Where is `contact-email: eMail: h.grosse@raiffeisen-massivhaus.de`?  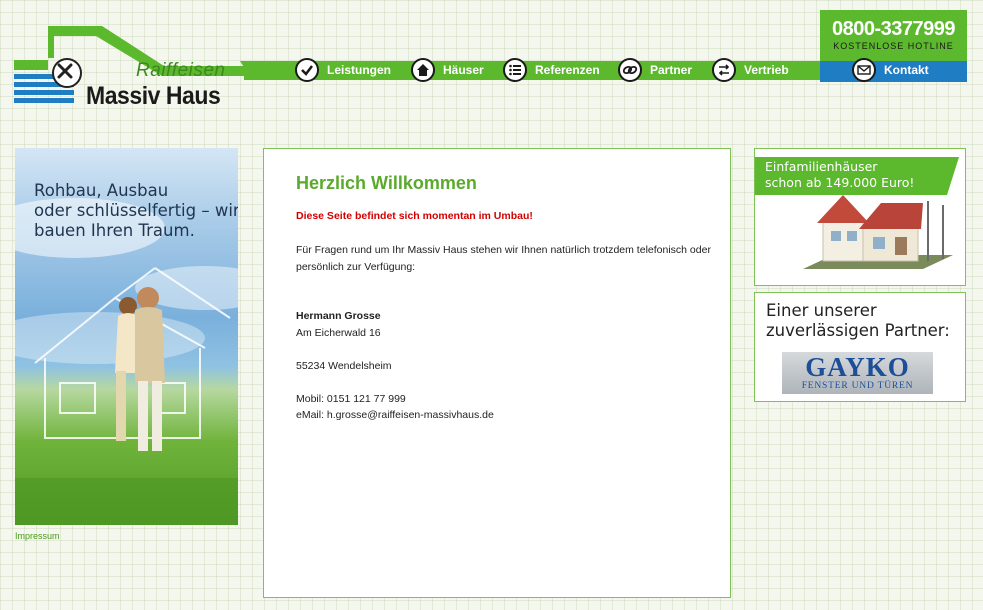
contact-email: eMail: h.grosse@raiffeisen-massivhaus.de is located at coordinates (395, 415).